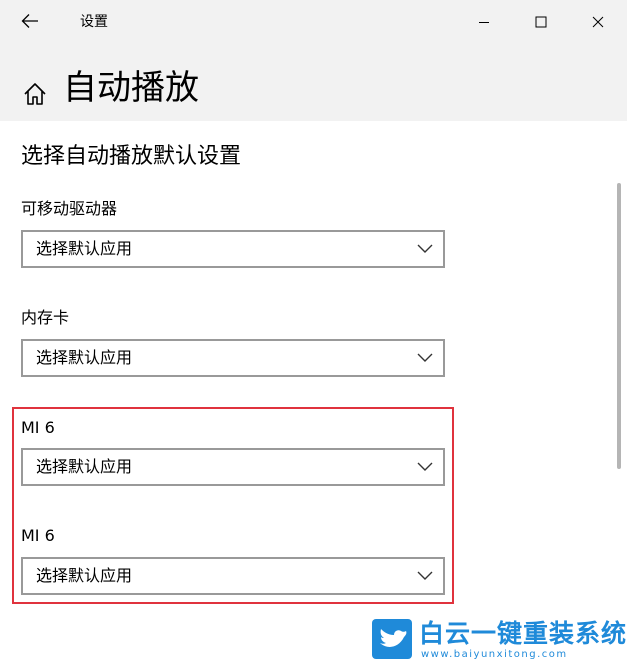 The width and height of the screenshot is (627, 667). I want to click on watermark: 白云一键重装系统 www.baiyunxitong.com, so click(497, 640).